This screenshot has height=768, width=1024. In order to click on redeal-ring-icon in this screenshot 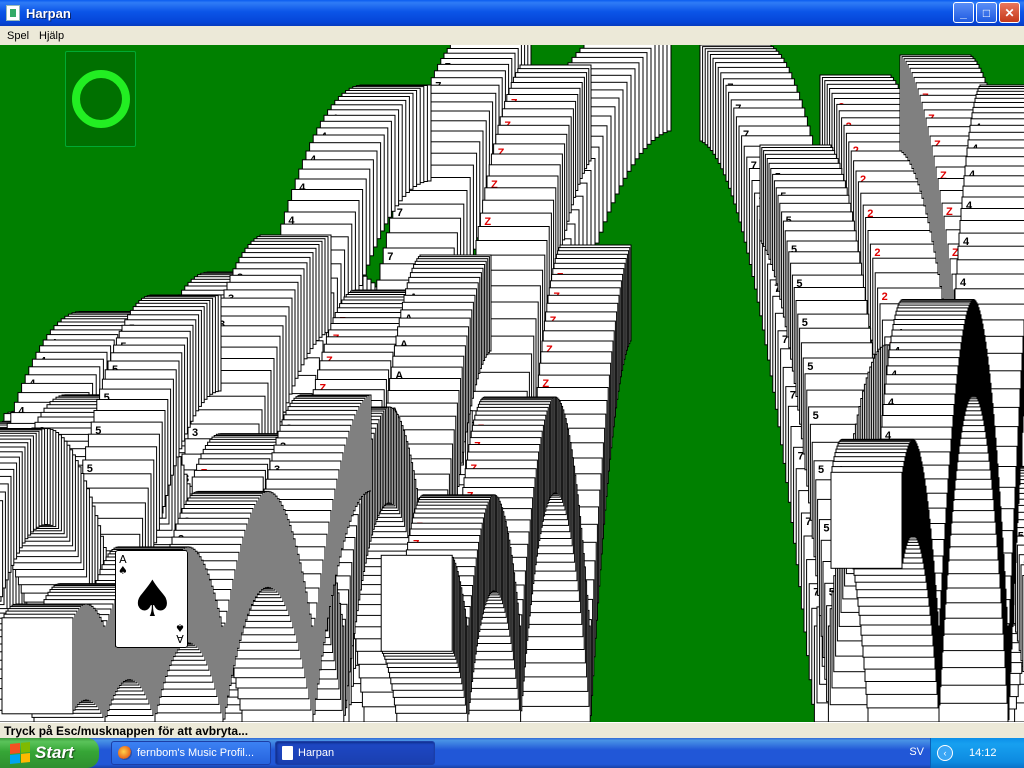, I will do `click(101, 99)`.